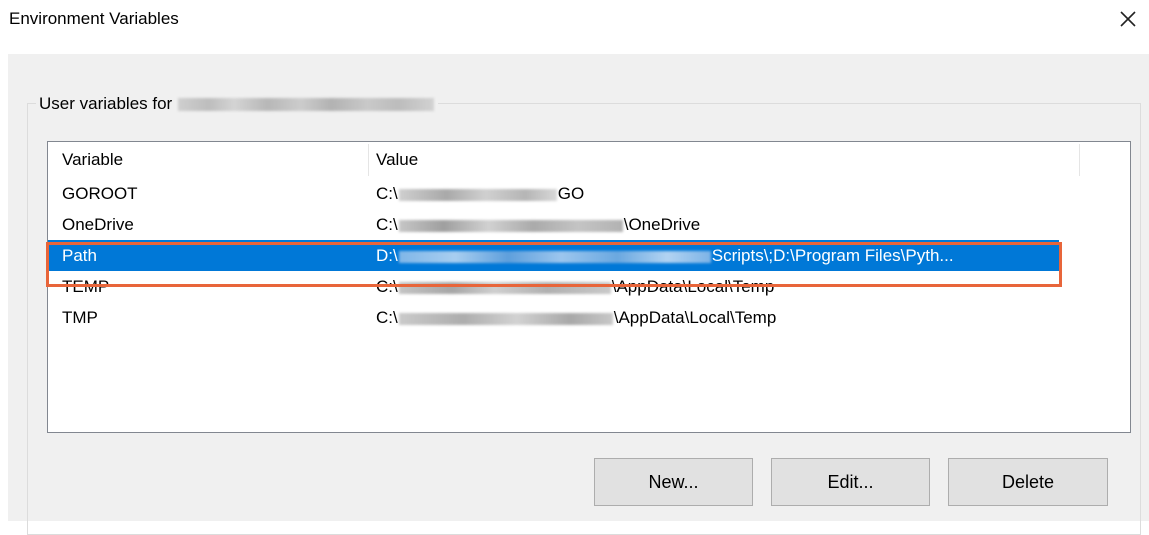  What do you see at coordinates (397, 160) in the screenshot?
I see `column-header-value: Value` at bounding box center [397, 160].